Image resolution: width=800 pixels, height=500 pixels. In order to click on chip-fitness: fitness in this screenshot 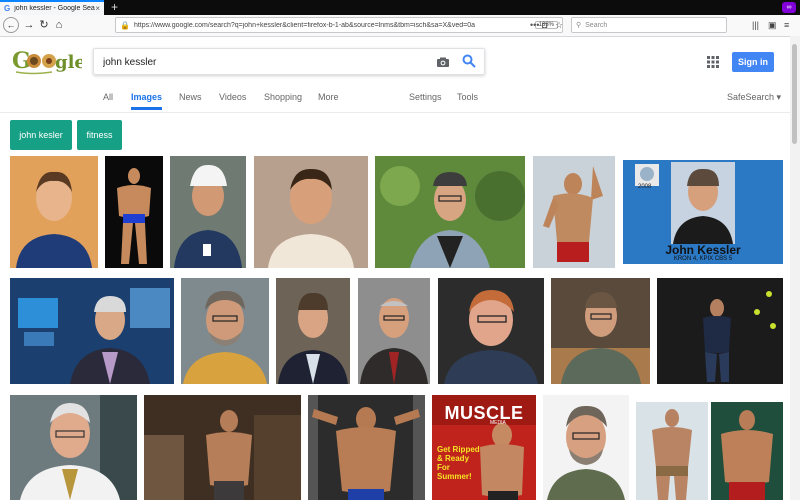, I will do `click(99, 135)`.